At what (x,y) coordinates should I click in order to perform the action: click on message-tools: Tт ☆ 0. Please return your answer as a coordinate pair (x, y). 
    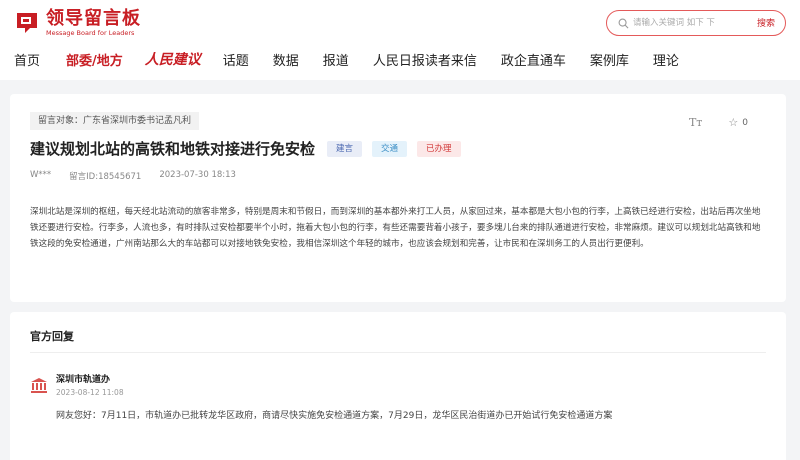
    Looking at the image, I should click on (718, 122).